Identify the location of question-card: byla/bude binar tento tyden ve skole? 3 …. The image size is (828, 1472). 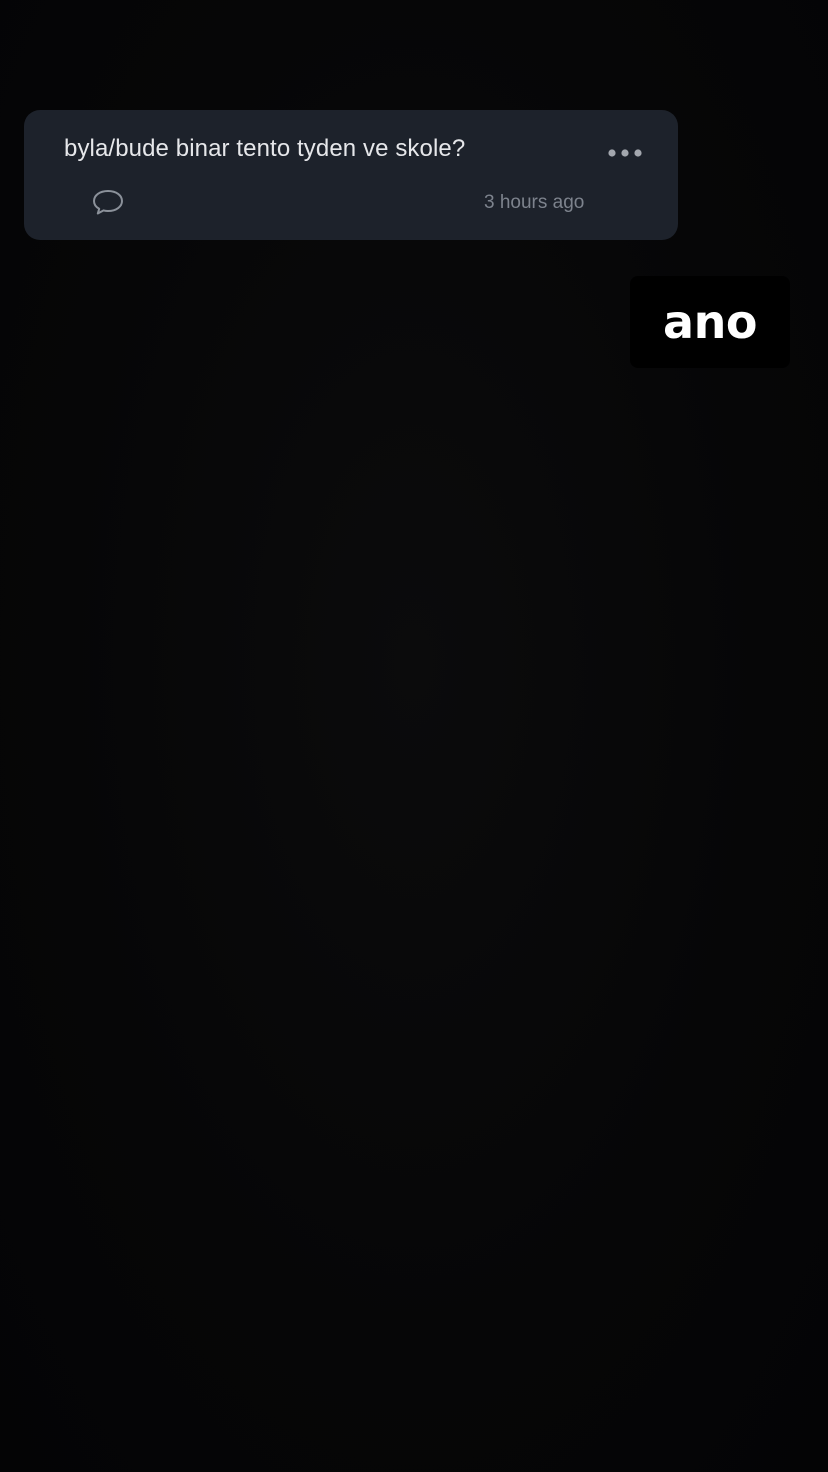
(351, 175).